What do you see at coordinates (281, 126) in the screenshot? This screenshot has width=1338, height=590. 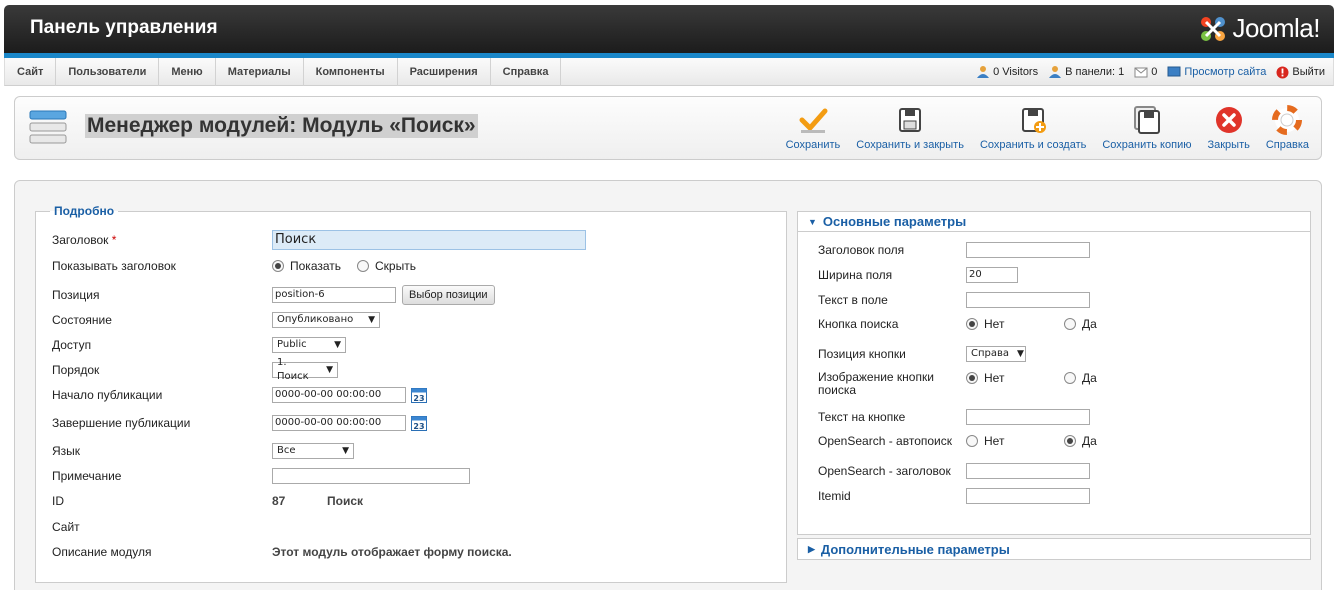 I see `page-title: Менеджер модулей: Модуль «Поиск»` at bounding box center [281, 126].